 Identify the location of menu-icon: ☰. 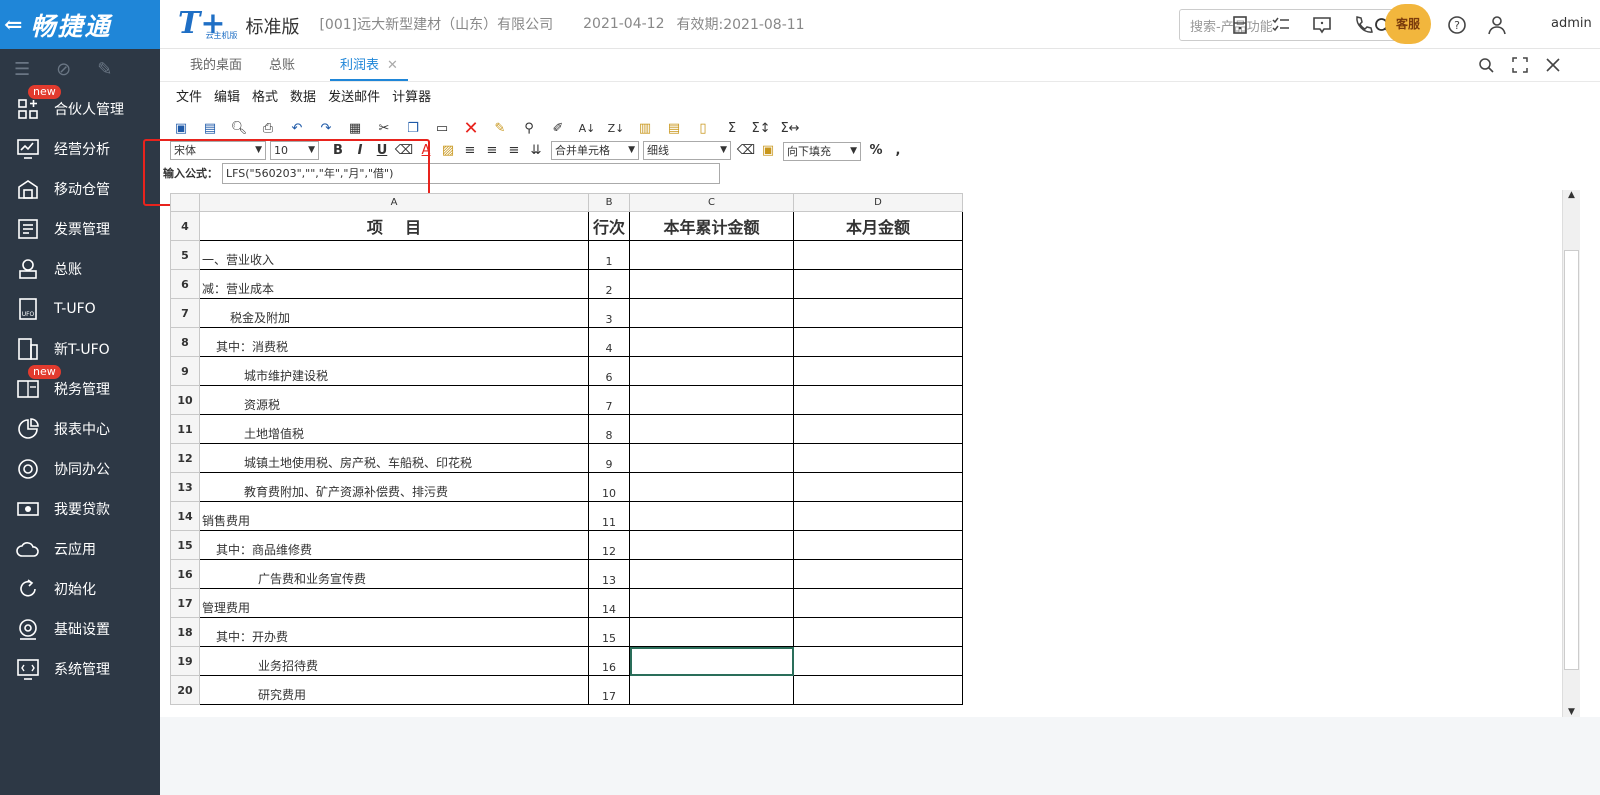
(22, 69).